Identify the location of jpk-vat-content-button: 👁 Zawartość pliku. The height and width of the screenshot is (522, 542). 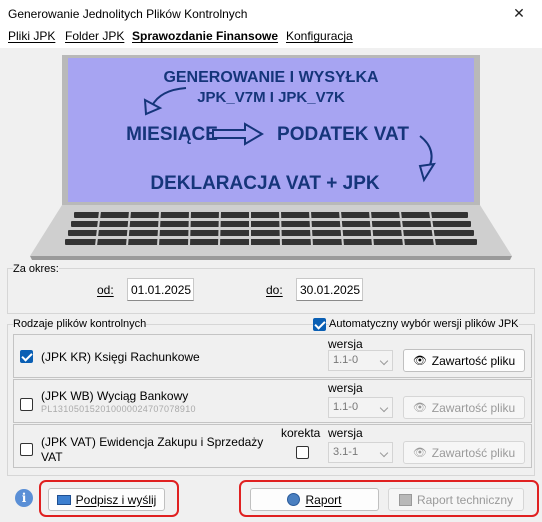
(464, 452).